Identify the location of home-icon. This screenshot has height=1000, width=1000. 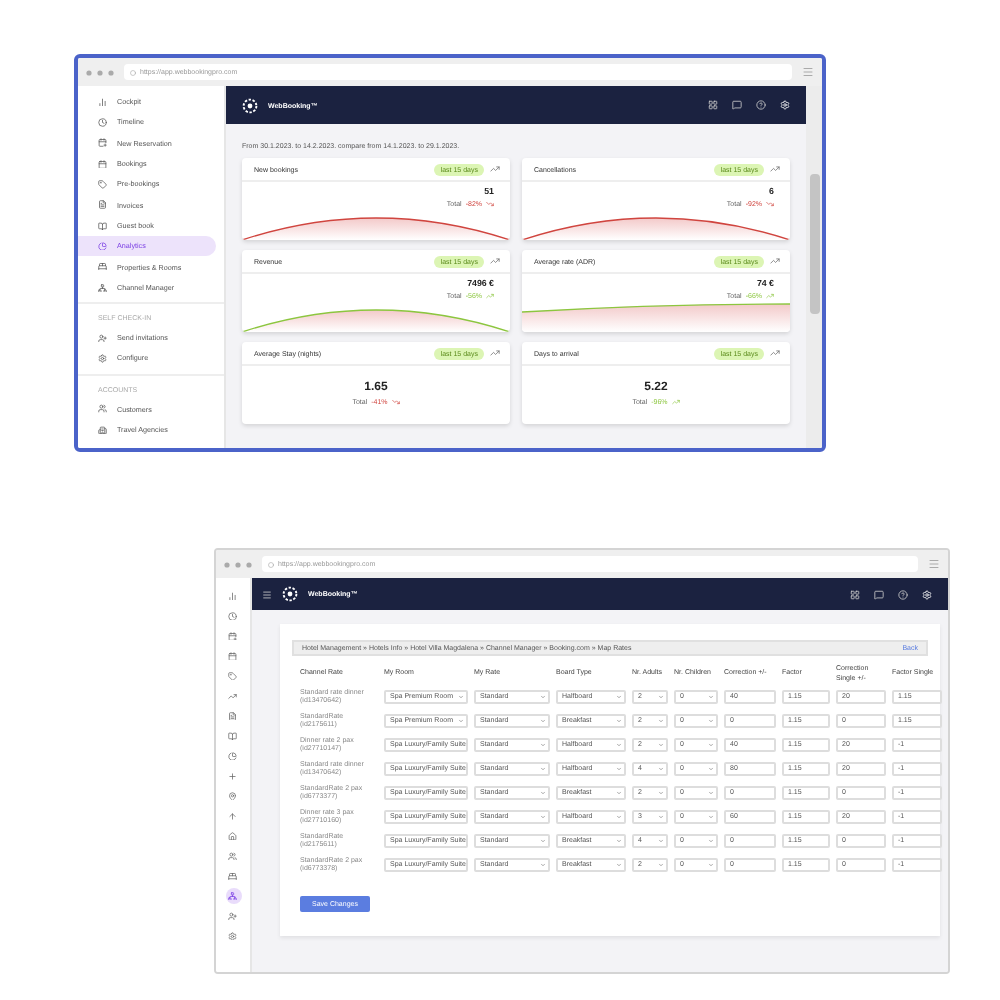
(233, 836).